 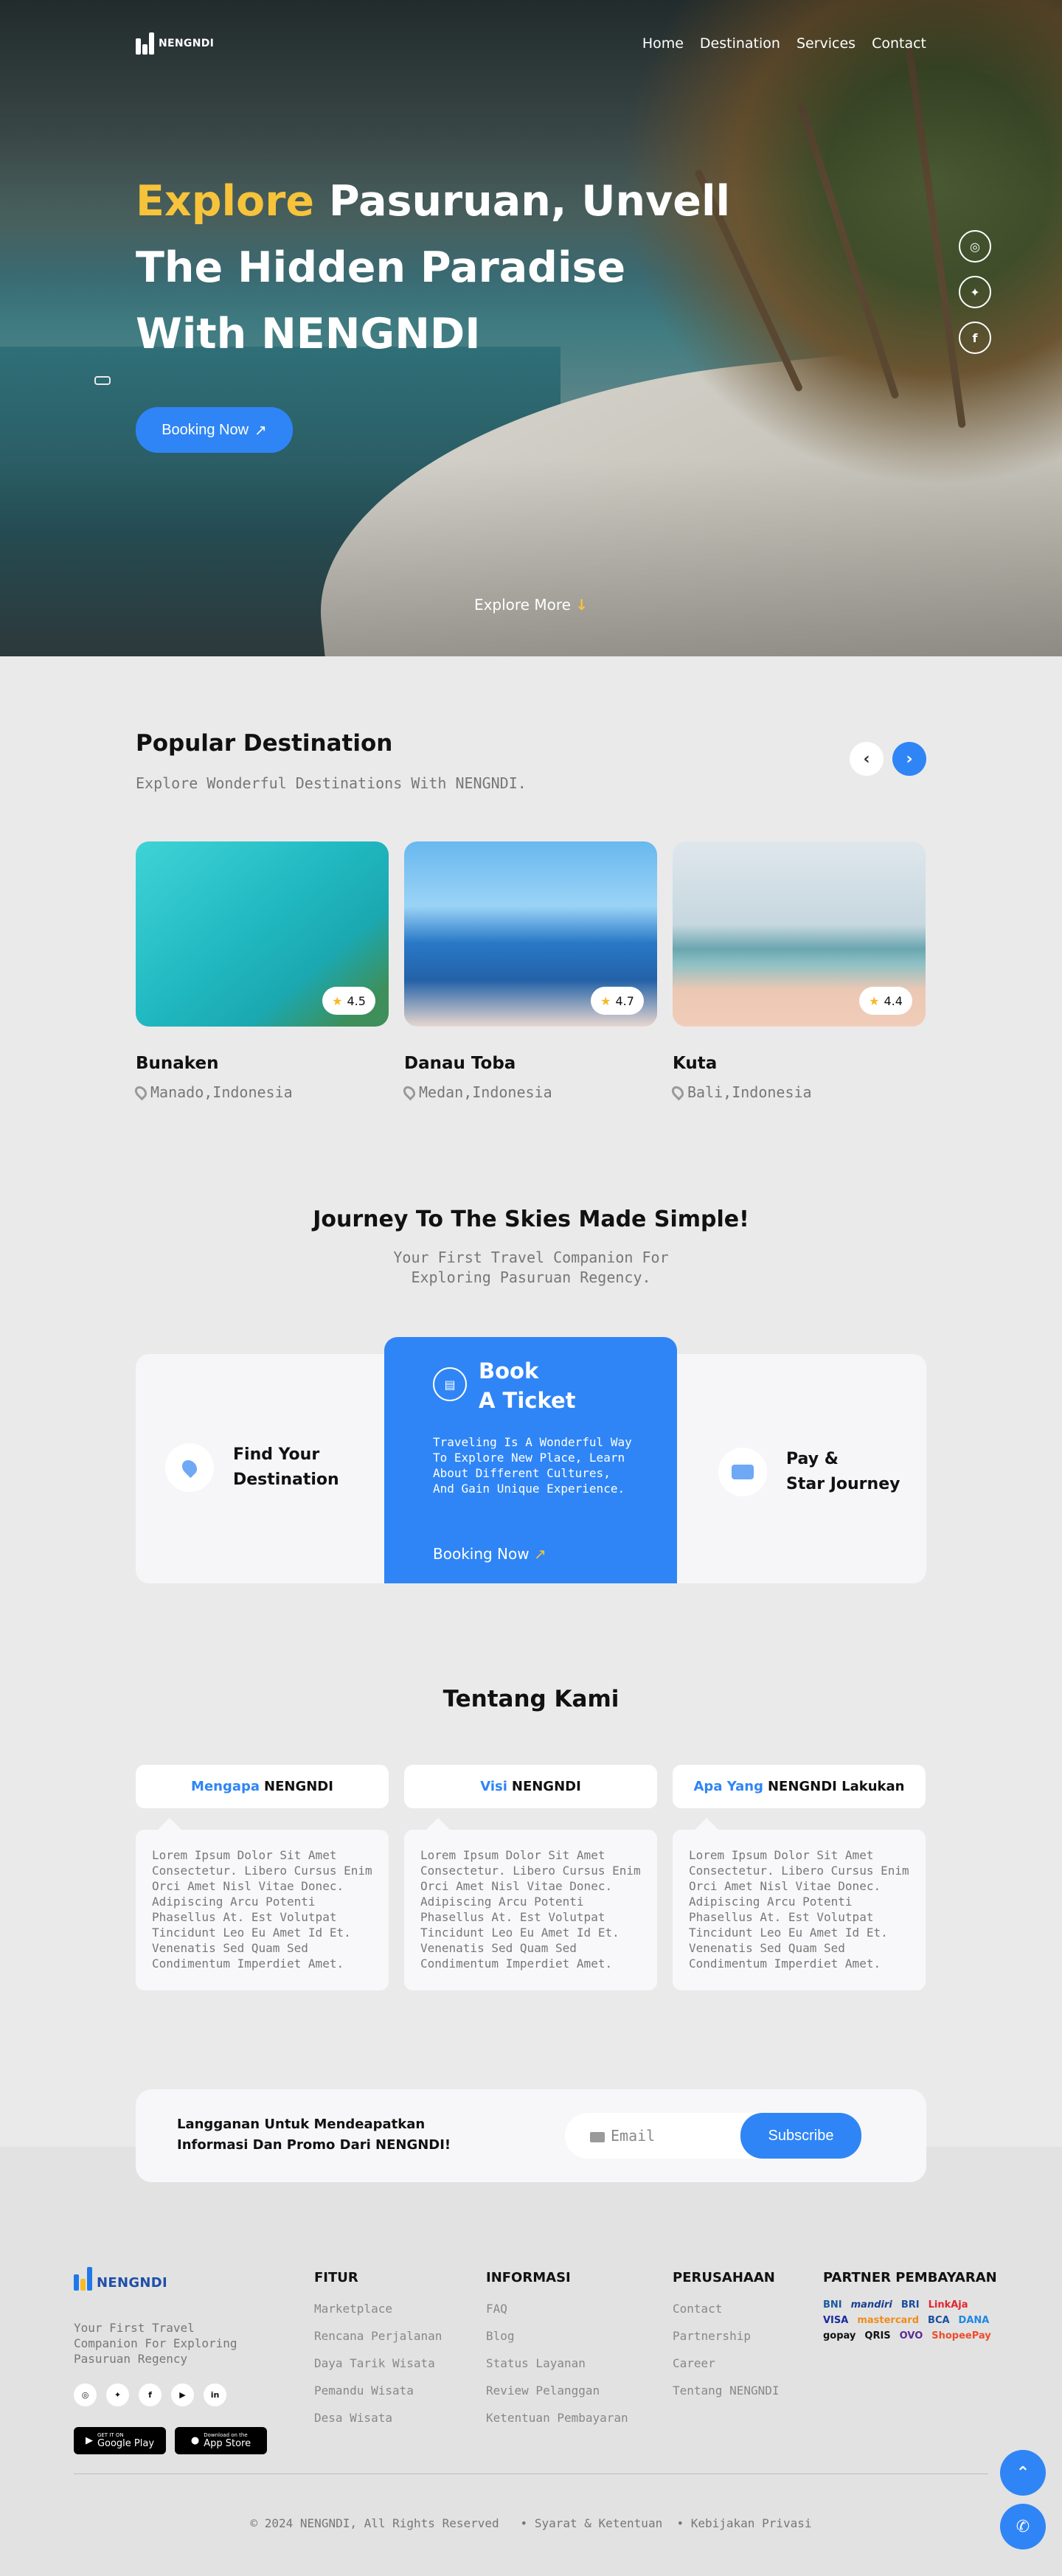 What do you see at coordinates (557, 2309) in the screenshot?
I see `footer-link: FAQ` at bounding box center [557, 2309].